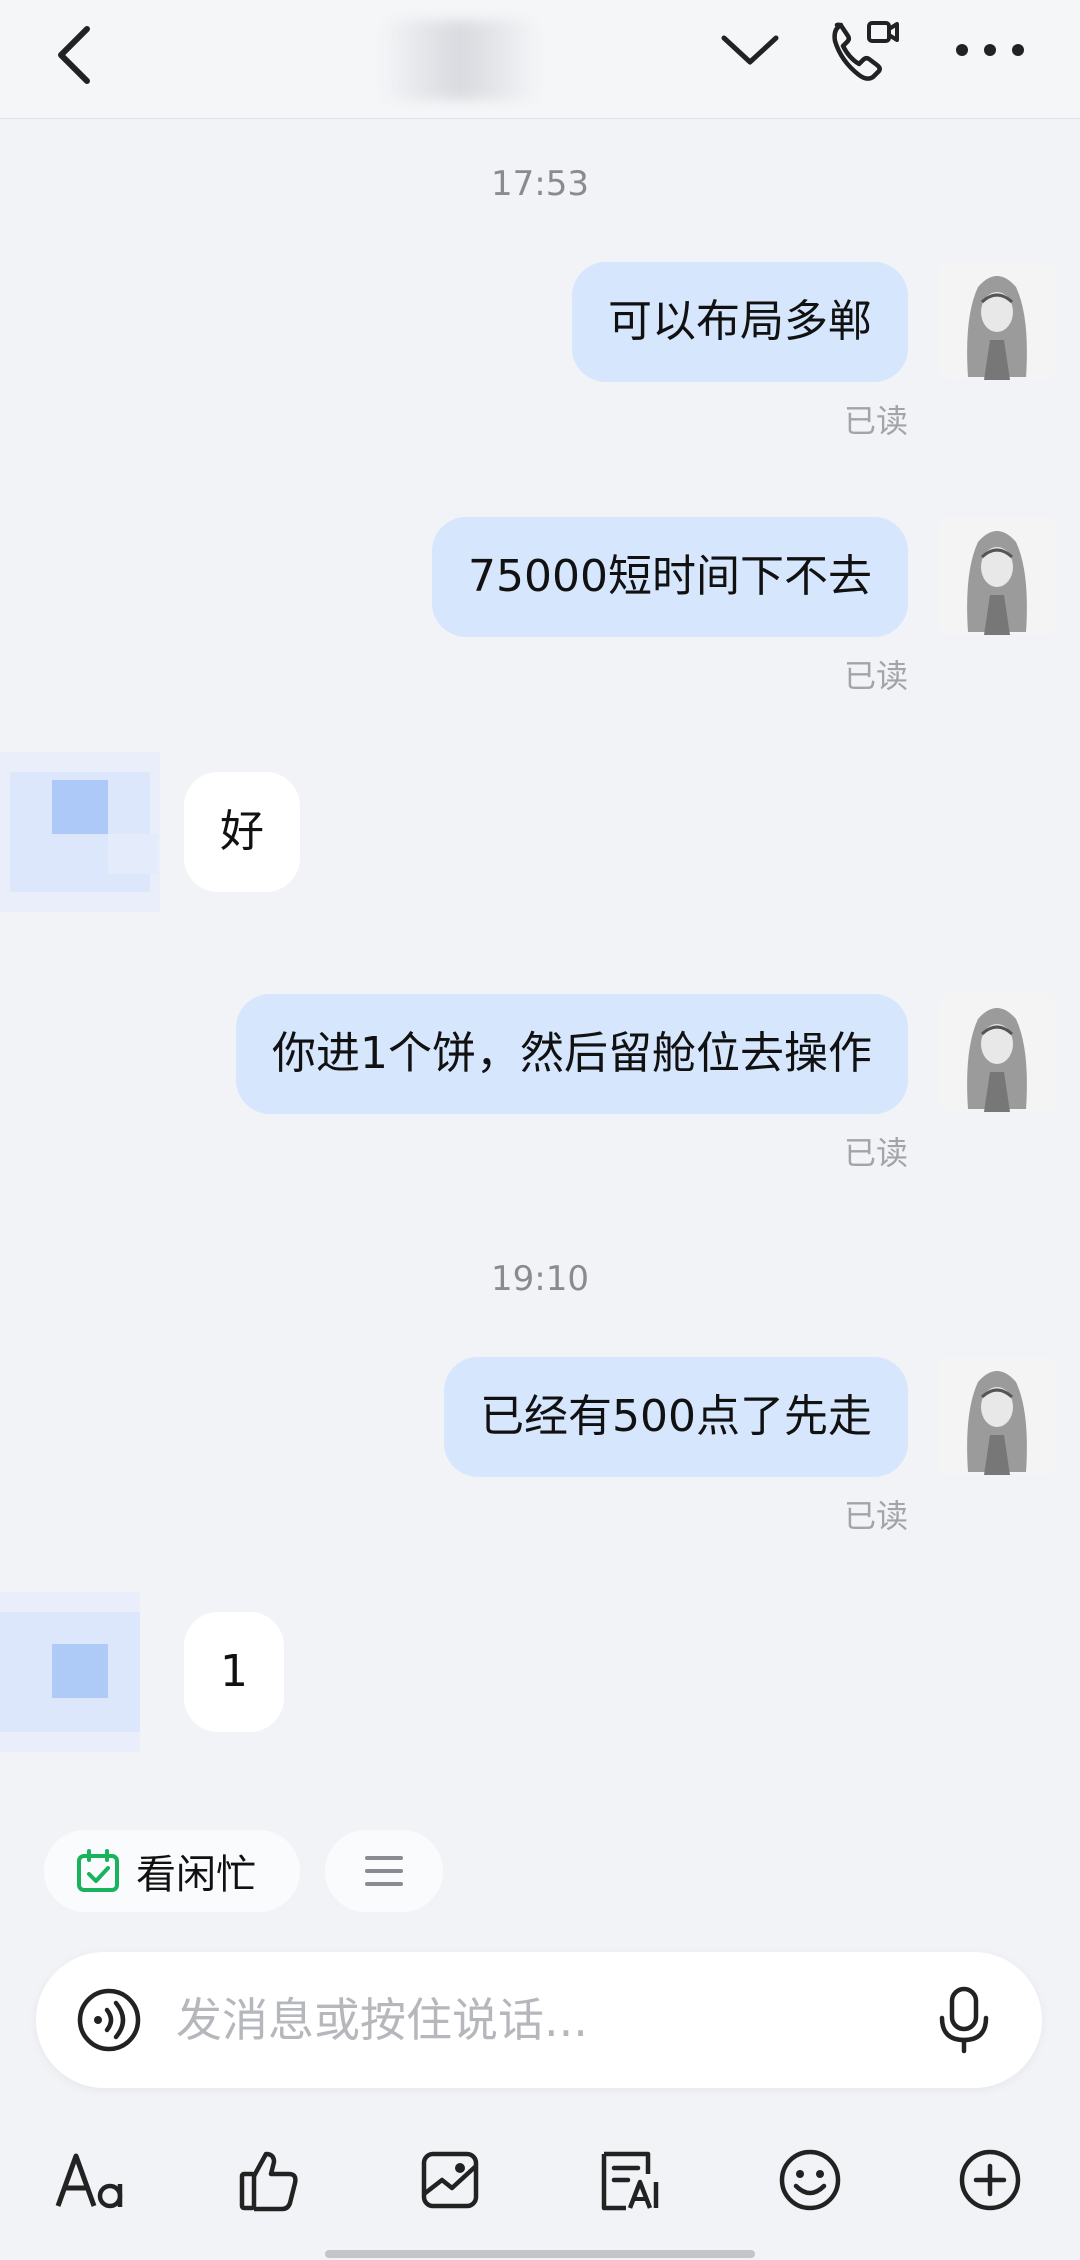  I want to click on voice-toggle-button, so click(109, 2022).